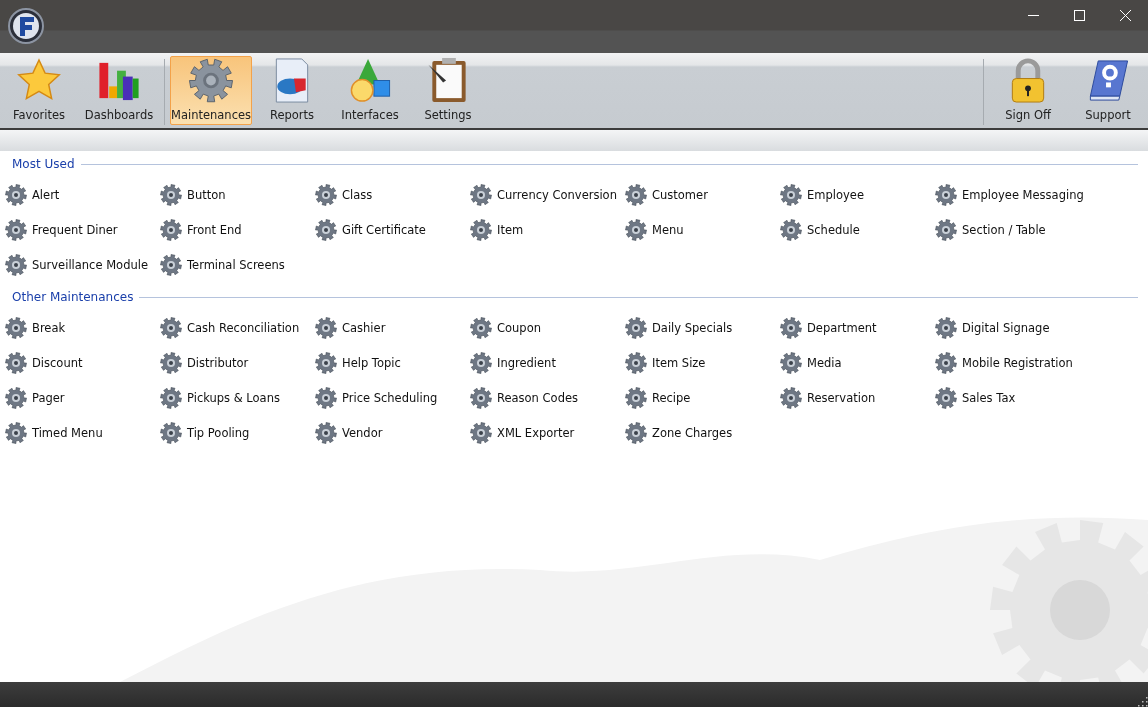 Image resolution: width=1148 pixels, height=707 pixels. What do you see at coordinates (857, 327) in the screenshot?
I see `maintenance-link: Department` at bounding box center [857, 327].